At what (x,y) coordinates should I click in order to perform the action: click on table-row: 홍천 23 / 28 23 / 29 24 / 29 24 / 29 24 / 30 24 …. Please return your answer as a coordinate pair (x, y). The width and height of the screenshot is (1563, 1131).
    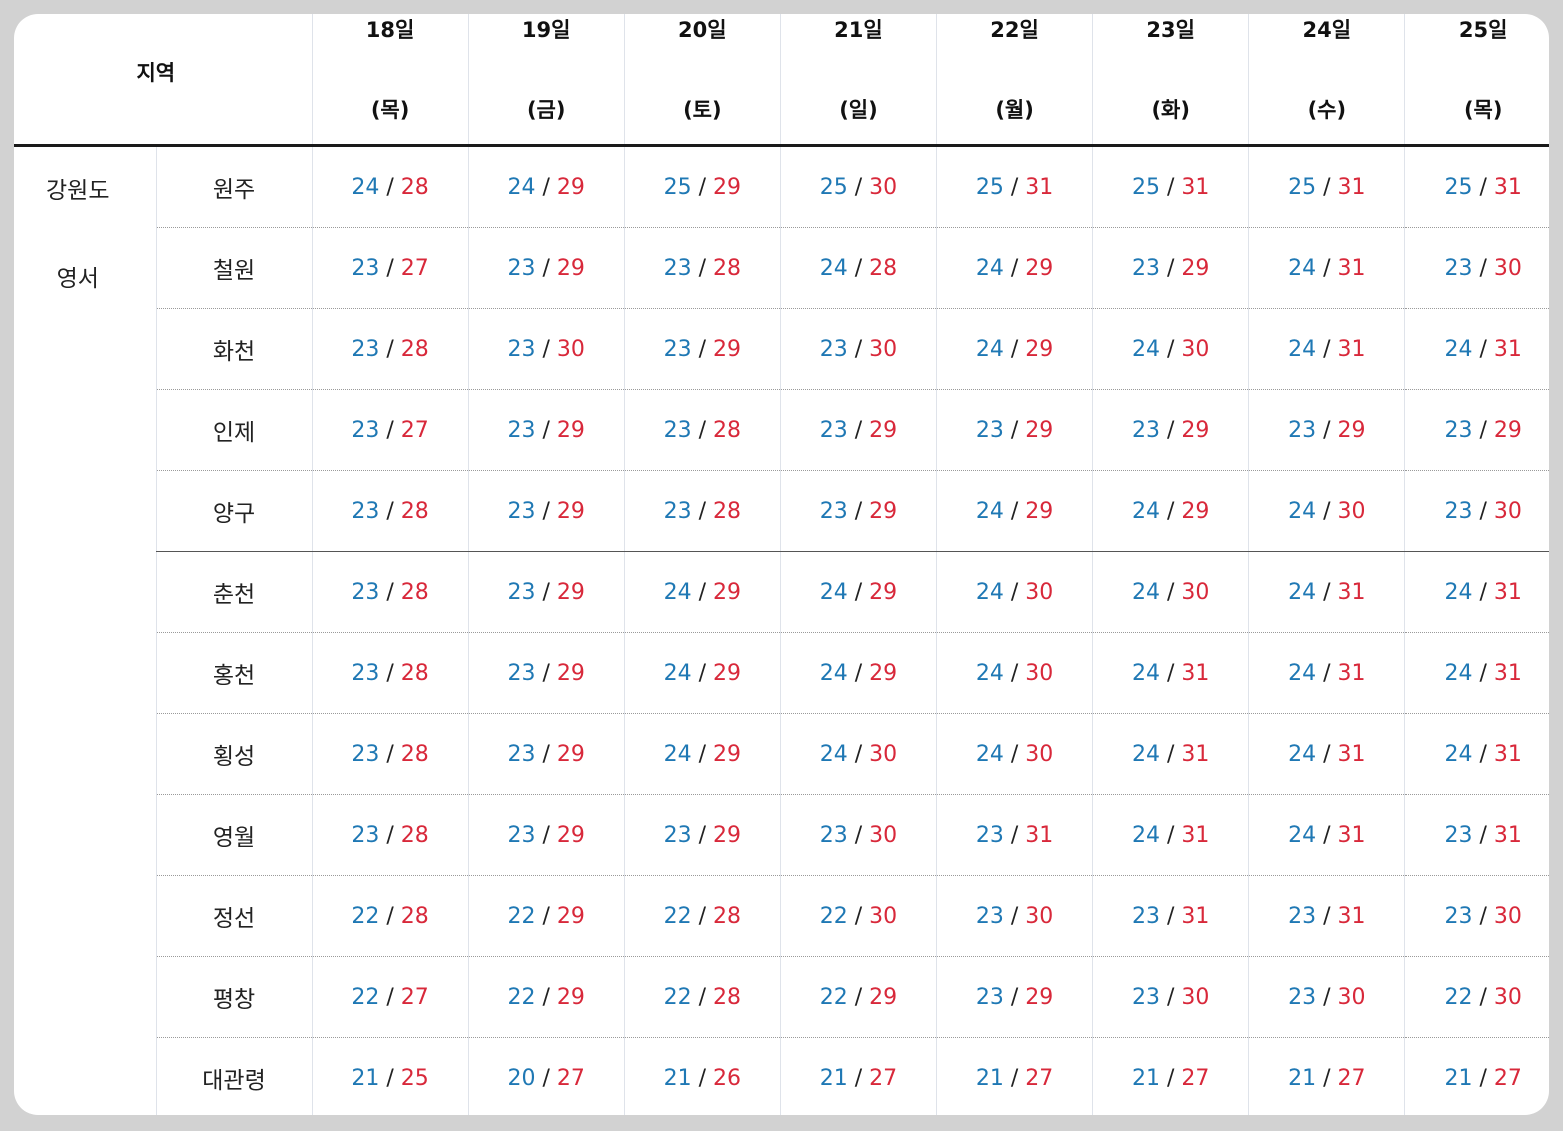
    Looking at the image, I should click on (781, 673).